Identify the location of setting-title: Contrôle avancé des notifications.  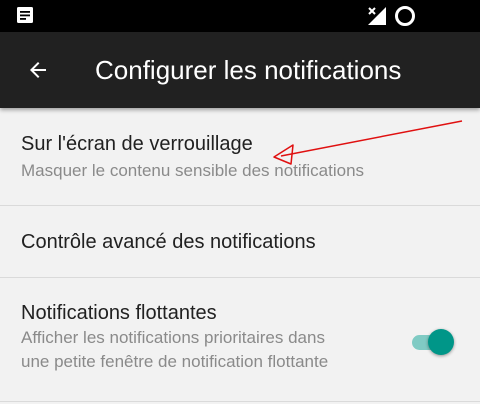
(168, 242).